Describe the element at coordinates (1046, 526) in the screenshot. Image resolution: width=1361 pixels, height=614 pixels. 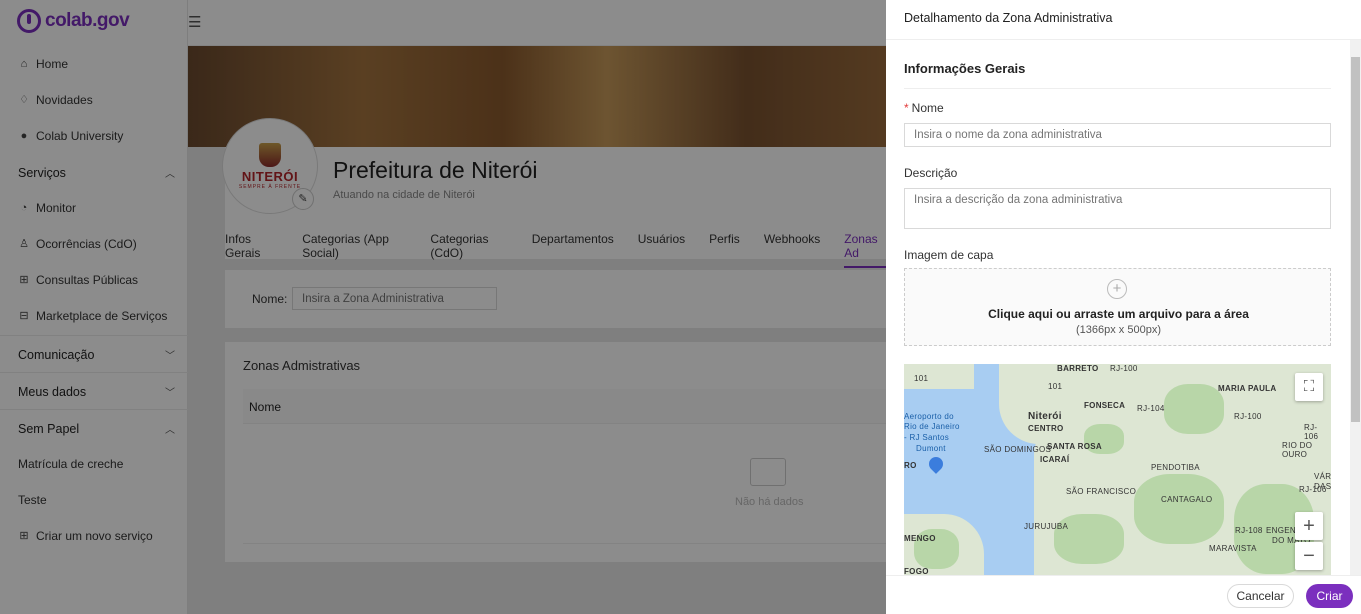
I see `map-label: JURUJUBA` at that location.